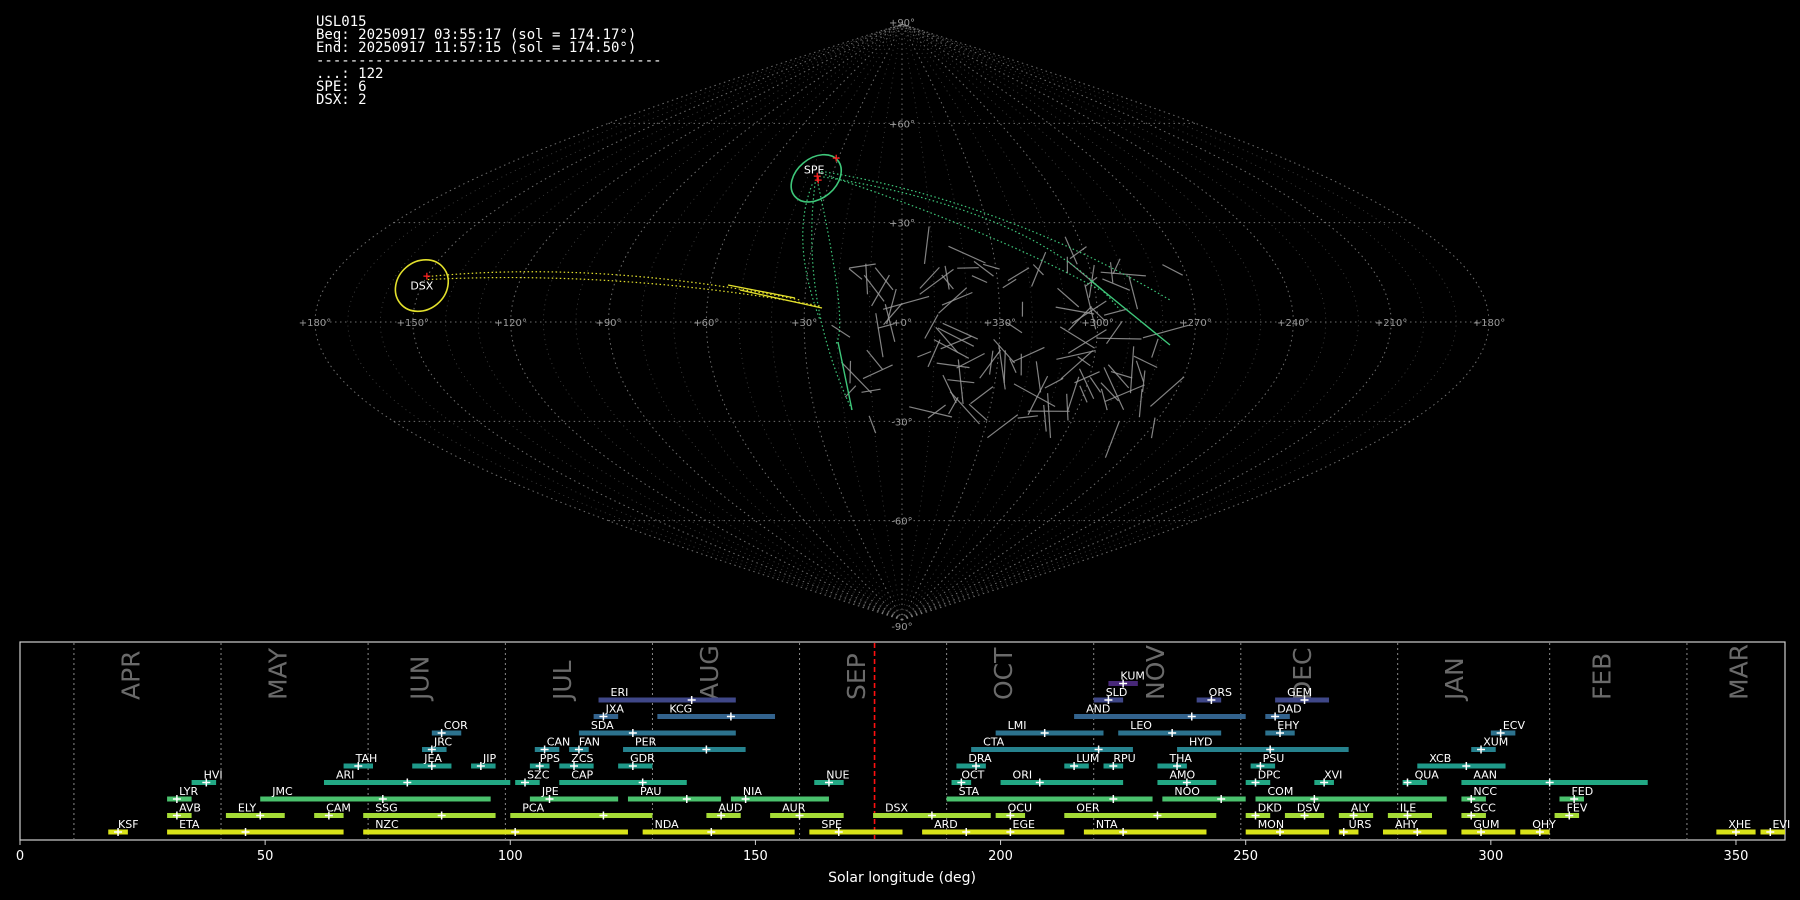  What do you see at coordinates (1486, 824) in the screenshot?
I see `shower-label: GUM` at bounding box center [1486, 824].